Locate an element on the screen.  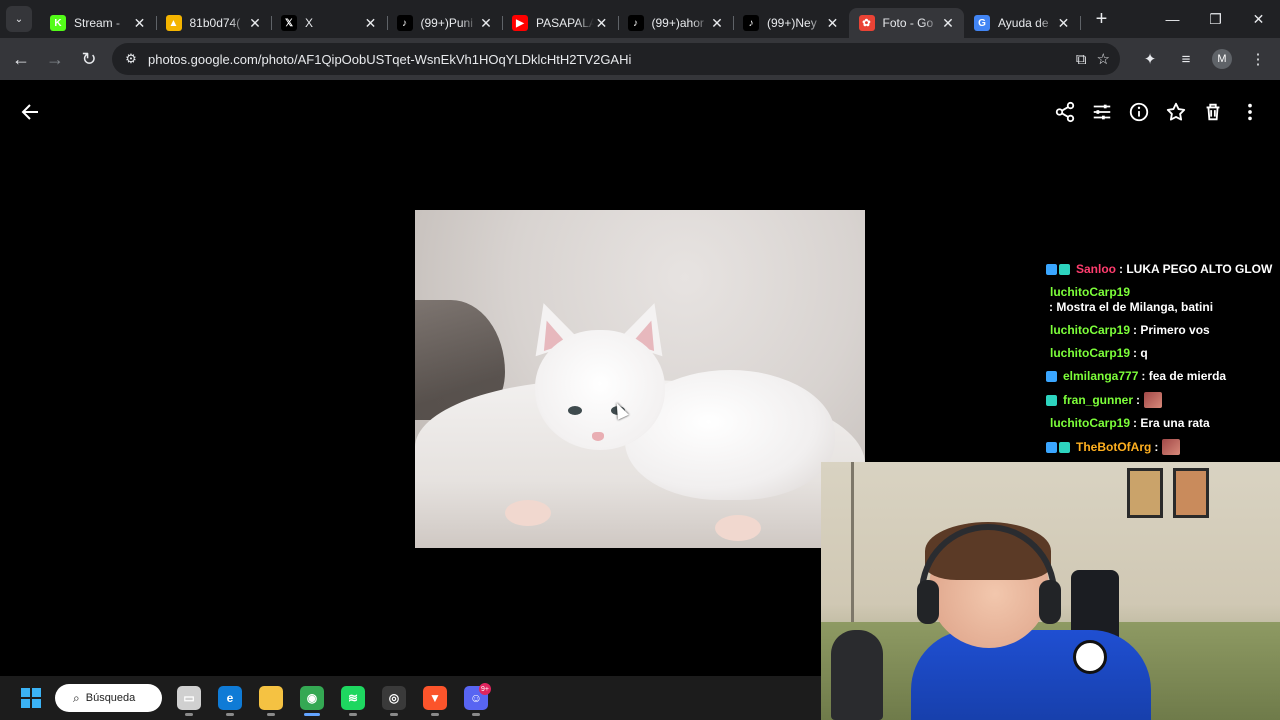
taskbar-search: ⌕ Búsqueda is located at coordinates (108, 698).